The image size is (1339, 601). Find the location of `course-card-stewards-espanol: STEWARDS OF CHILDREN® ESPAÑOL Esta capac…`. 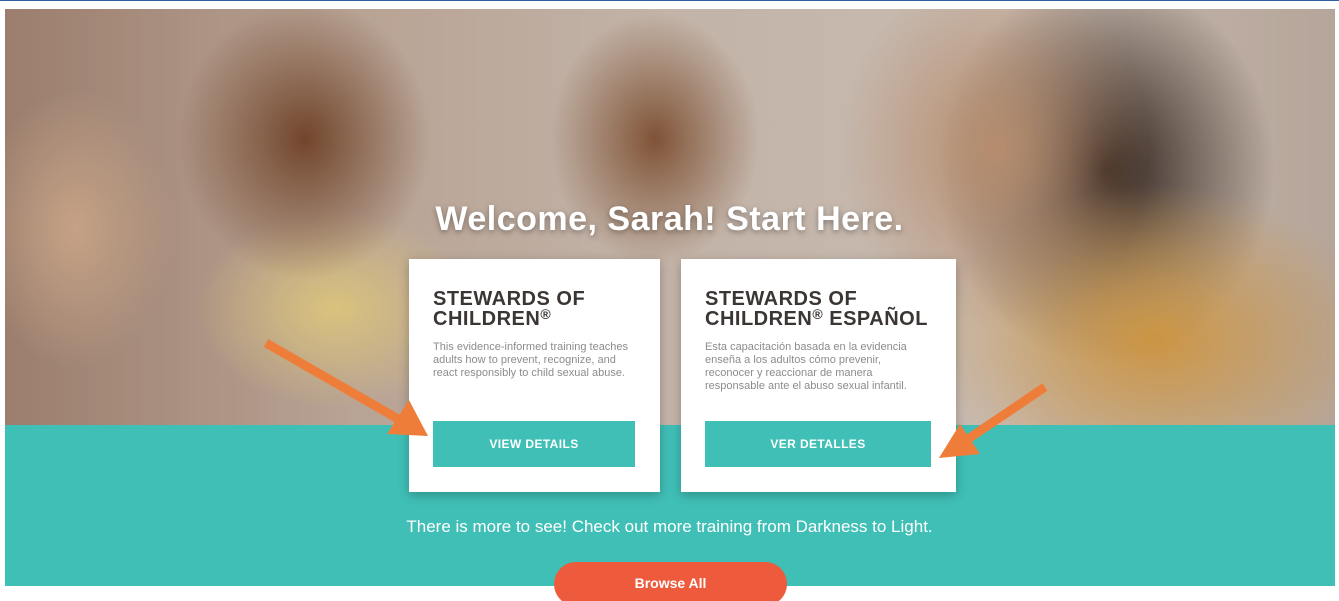

course-card-stewards-espanol: STEWARDS OF CHILDREN® ESPAÑOL Esta capac… is located at coordinates (818, 375).